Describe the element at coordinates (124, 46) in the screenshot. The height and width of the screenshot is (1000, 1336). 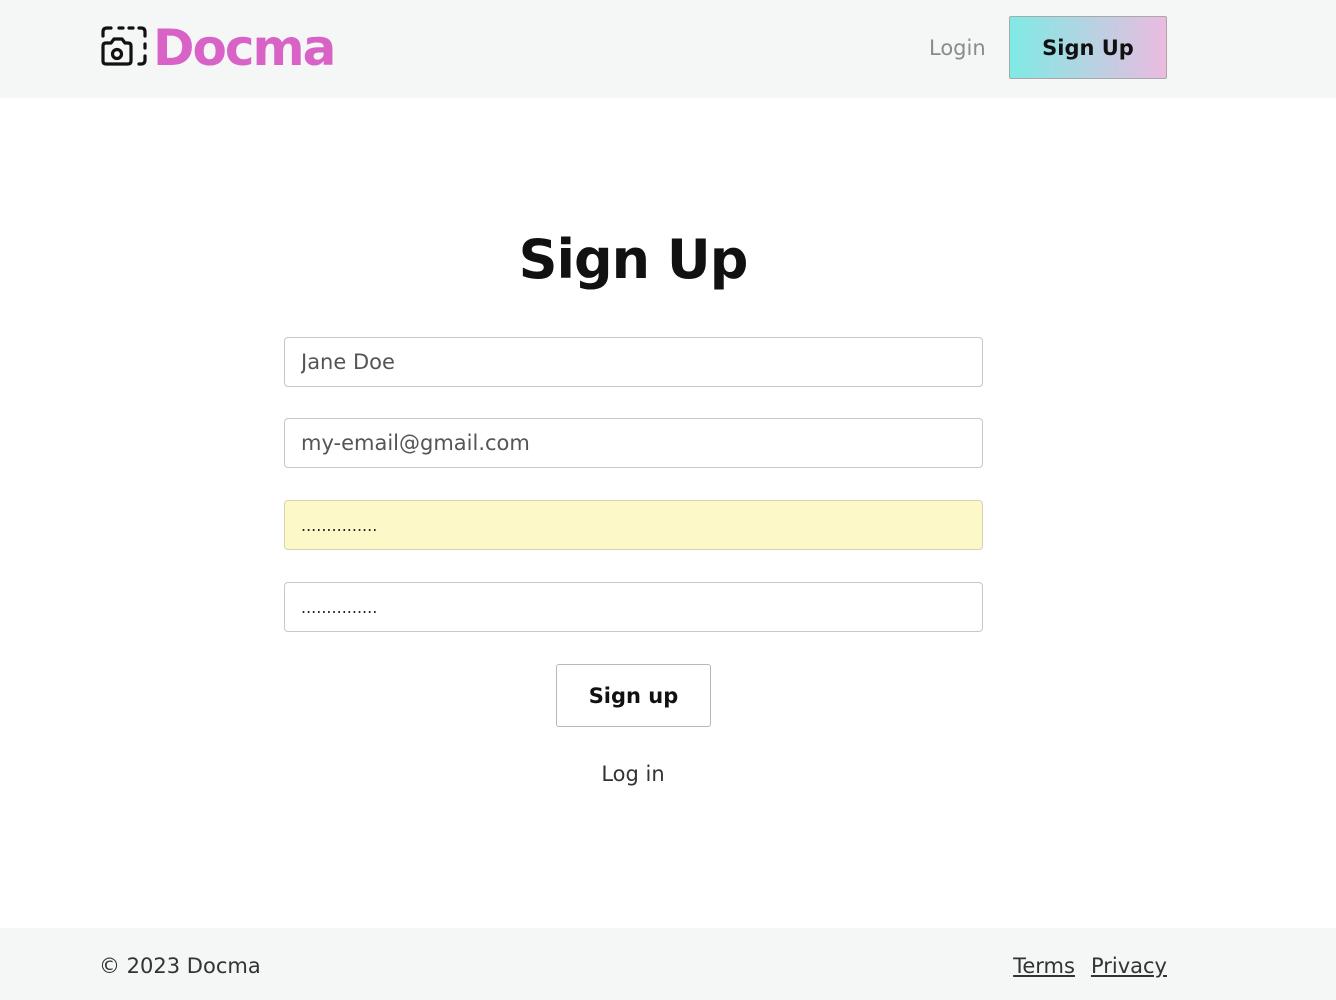
I see `camera-frame-icon` at that location.